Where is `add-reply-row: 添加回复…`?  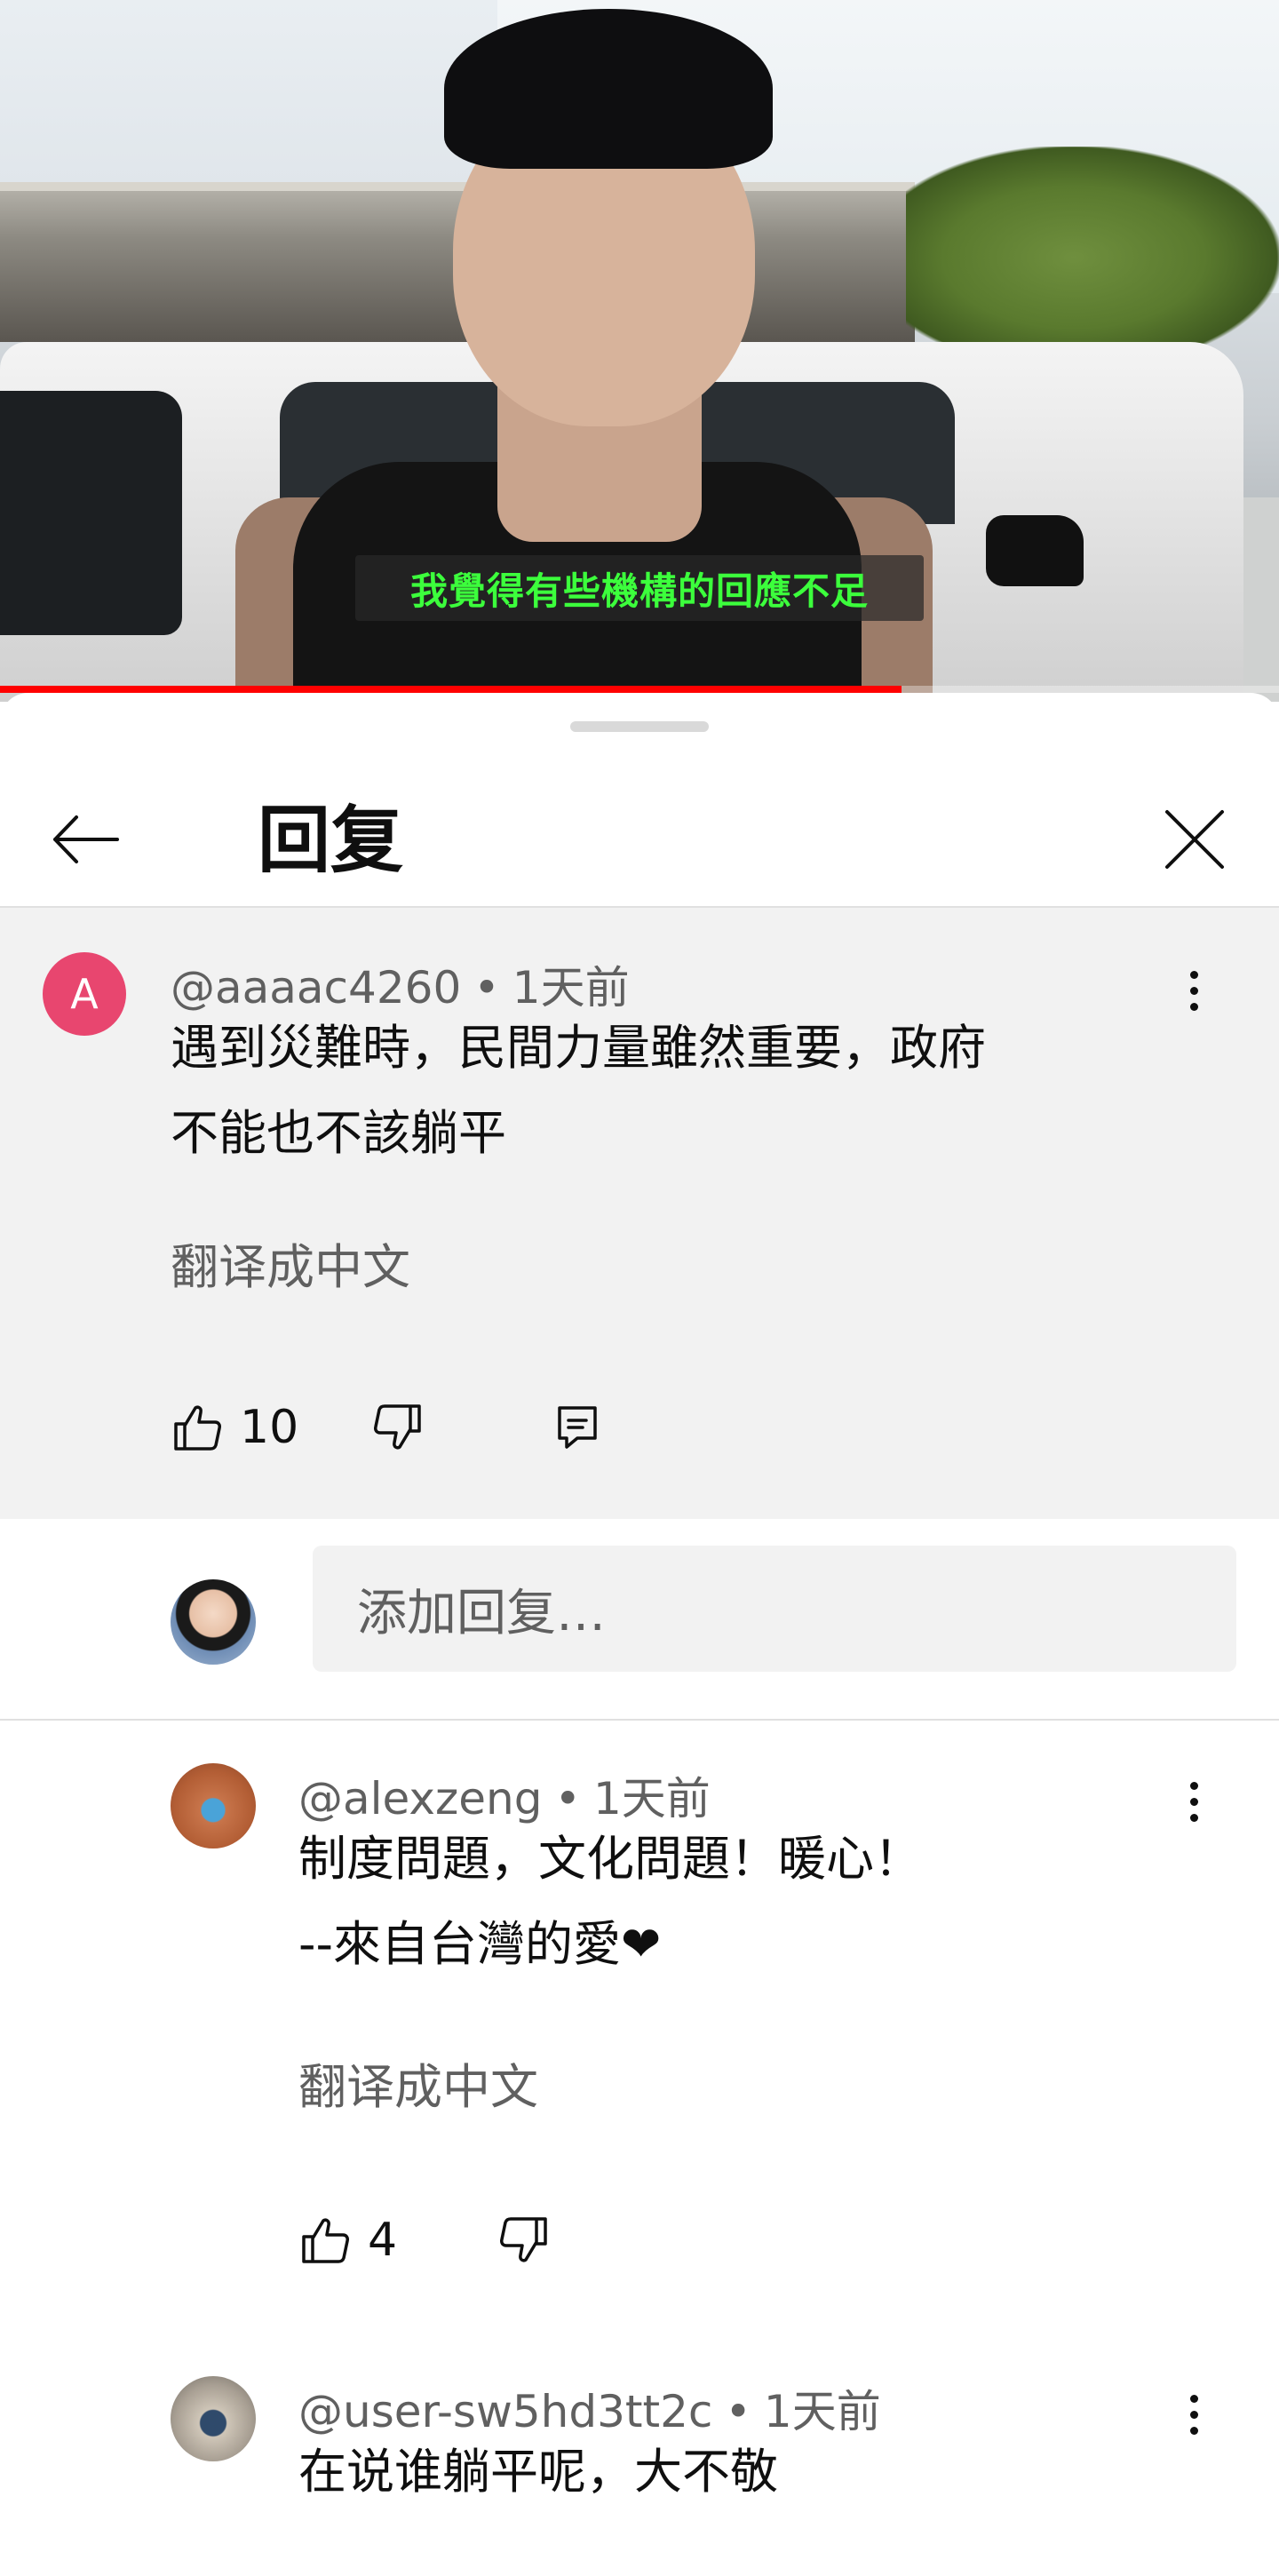
add-reply-row: 添加回复… is located at coordinates (639, 1622).